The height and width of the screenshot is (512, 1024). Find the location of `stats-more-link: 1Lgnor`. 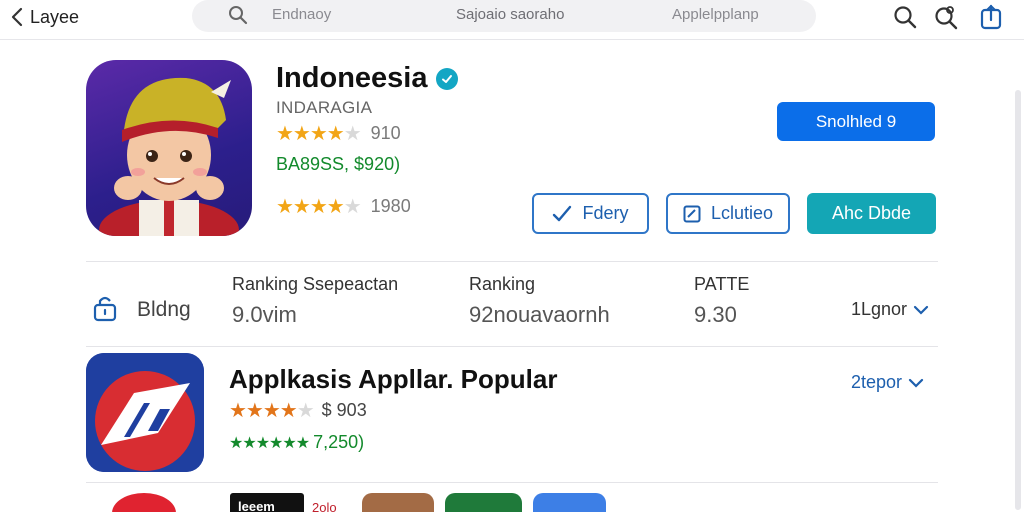

stats-more-link: 1Lgnor is located at coordinates (890, 309).